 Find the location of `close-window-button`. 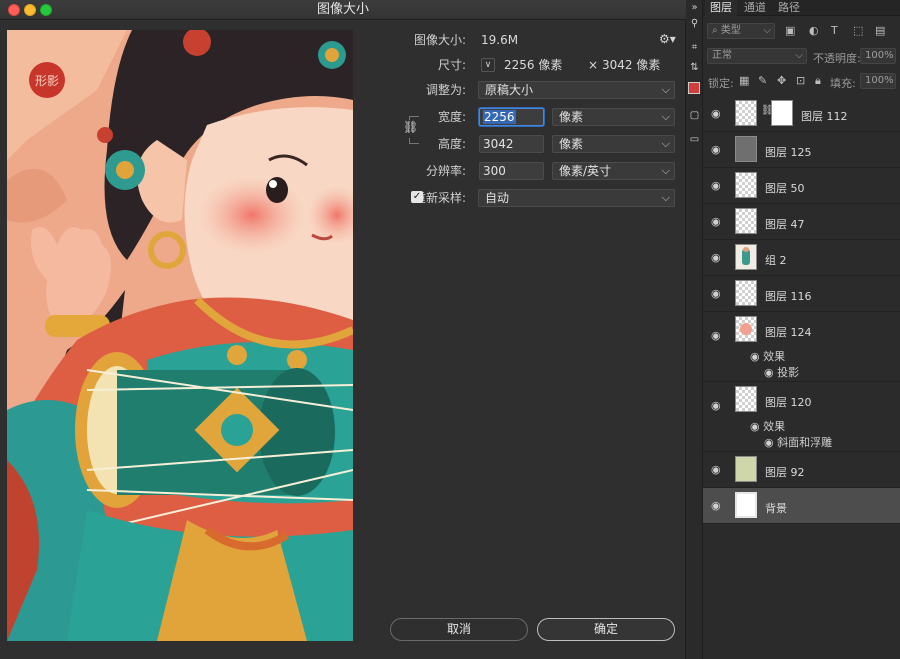

close-window-button is located at coordinates (14, 10).